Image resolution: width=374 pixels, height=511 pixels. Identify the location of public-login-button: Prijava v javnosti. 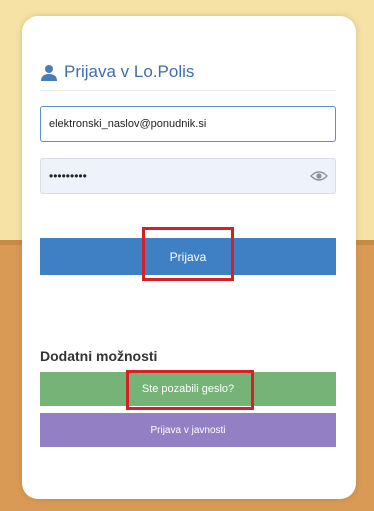
(188, 430).